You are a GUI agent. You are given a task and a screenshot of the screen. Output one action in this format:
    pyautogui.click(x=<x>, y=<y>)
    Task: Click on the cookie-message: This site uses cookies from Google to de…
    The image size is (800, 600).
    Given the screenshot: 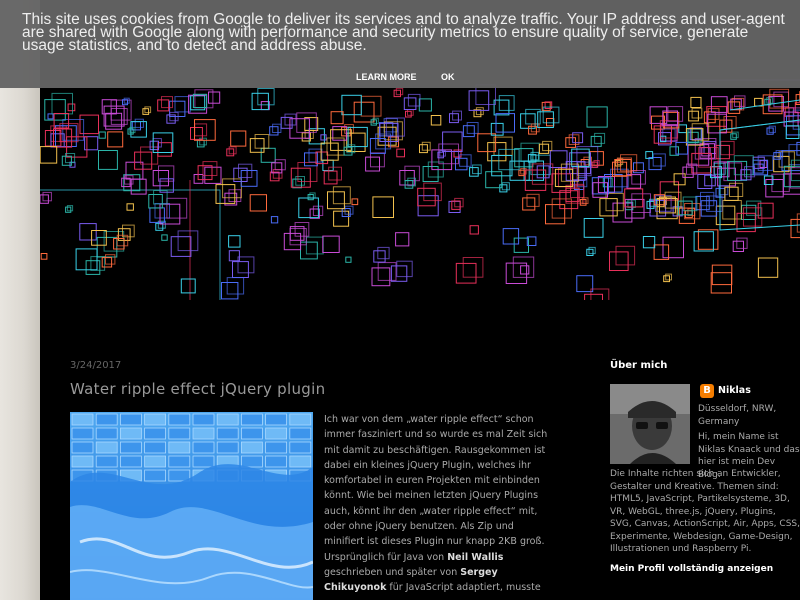 What is the action you would take?
    pyautogui.click(x=403, y=32)
    